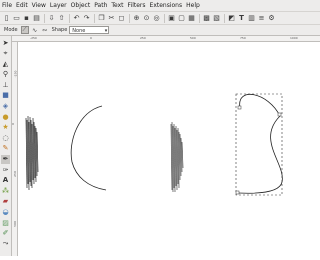 The height and width of the screenshot is (260, 320). What do you see at coordinates (231, 18) in the screenshot?
I see `fill-stroke-icon: ◩` at bounding box center [231, 18].